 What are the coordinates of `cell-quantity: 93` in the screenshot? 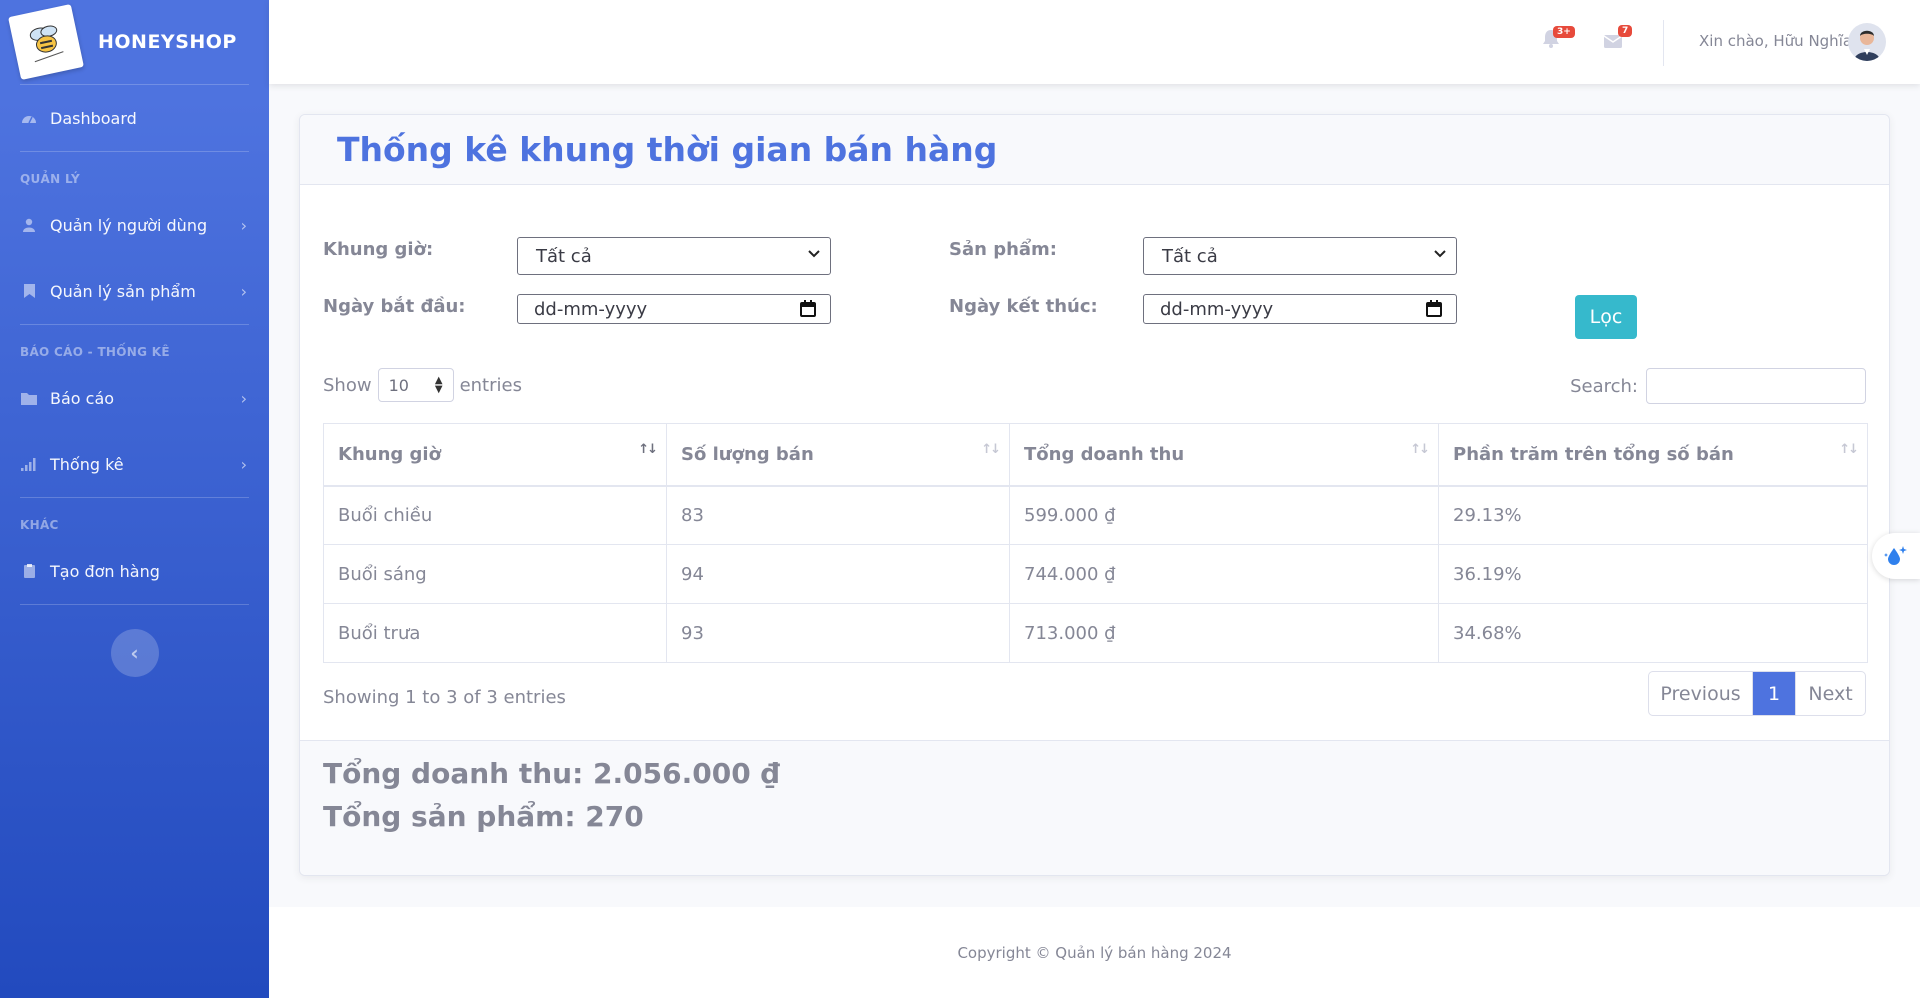 It's located at (838, 633).